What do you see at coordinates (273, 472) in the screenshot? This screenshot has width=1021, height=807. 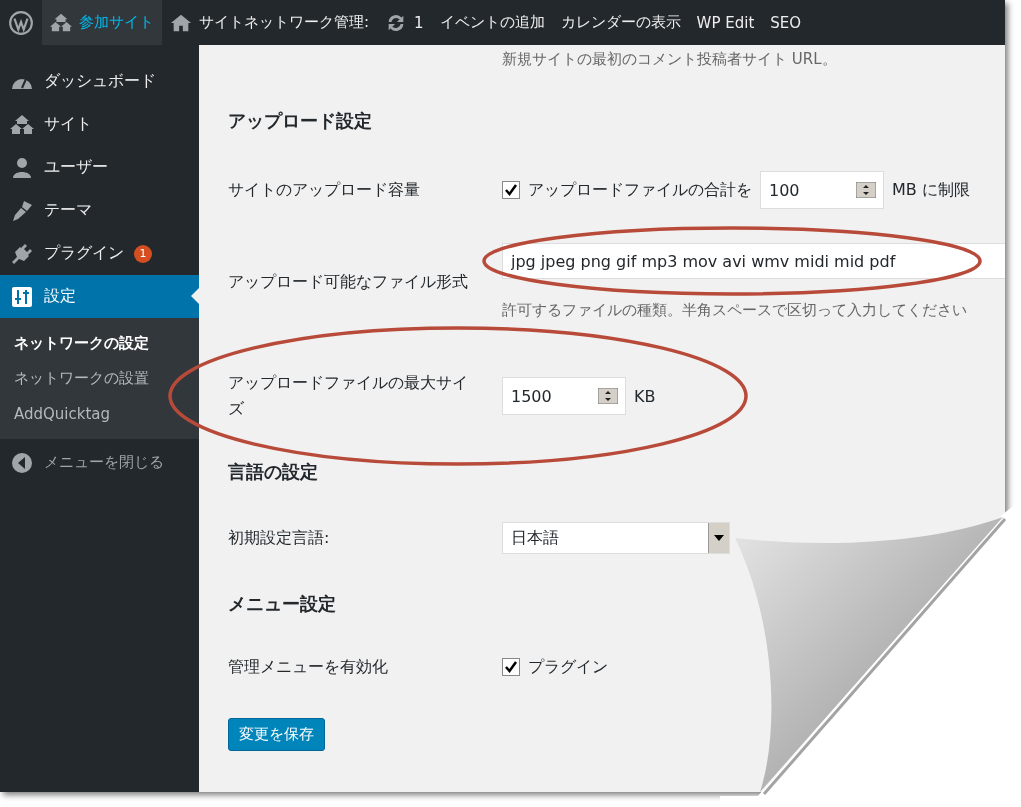 I see `section-heading: 言語の設定` at bounding box center [273, 472].